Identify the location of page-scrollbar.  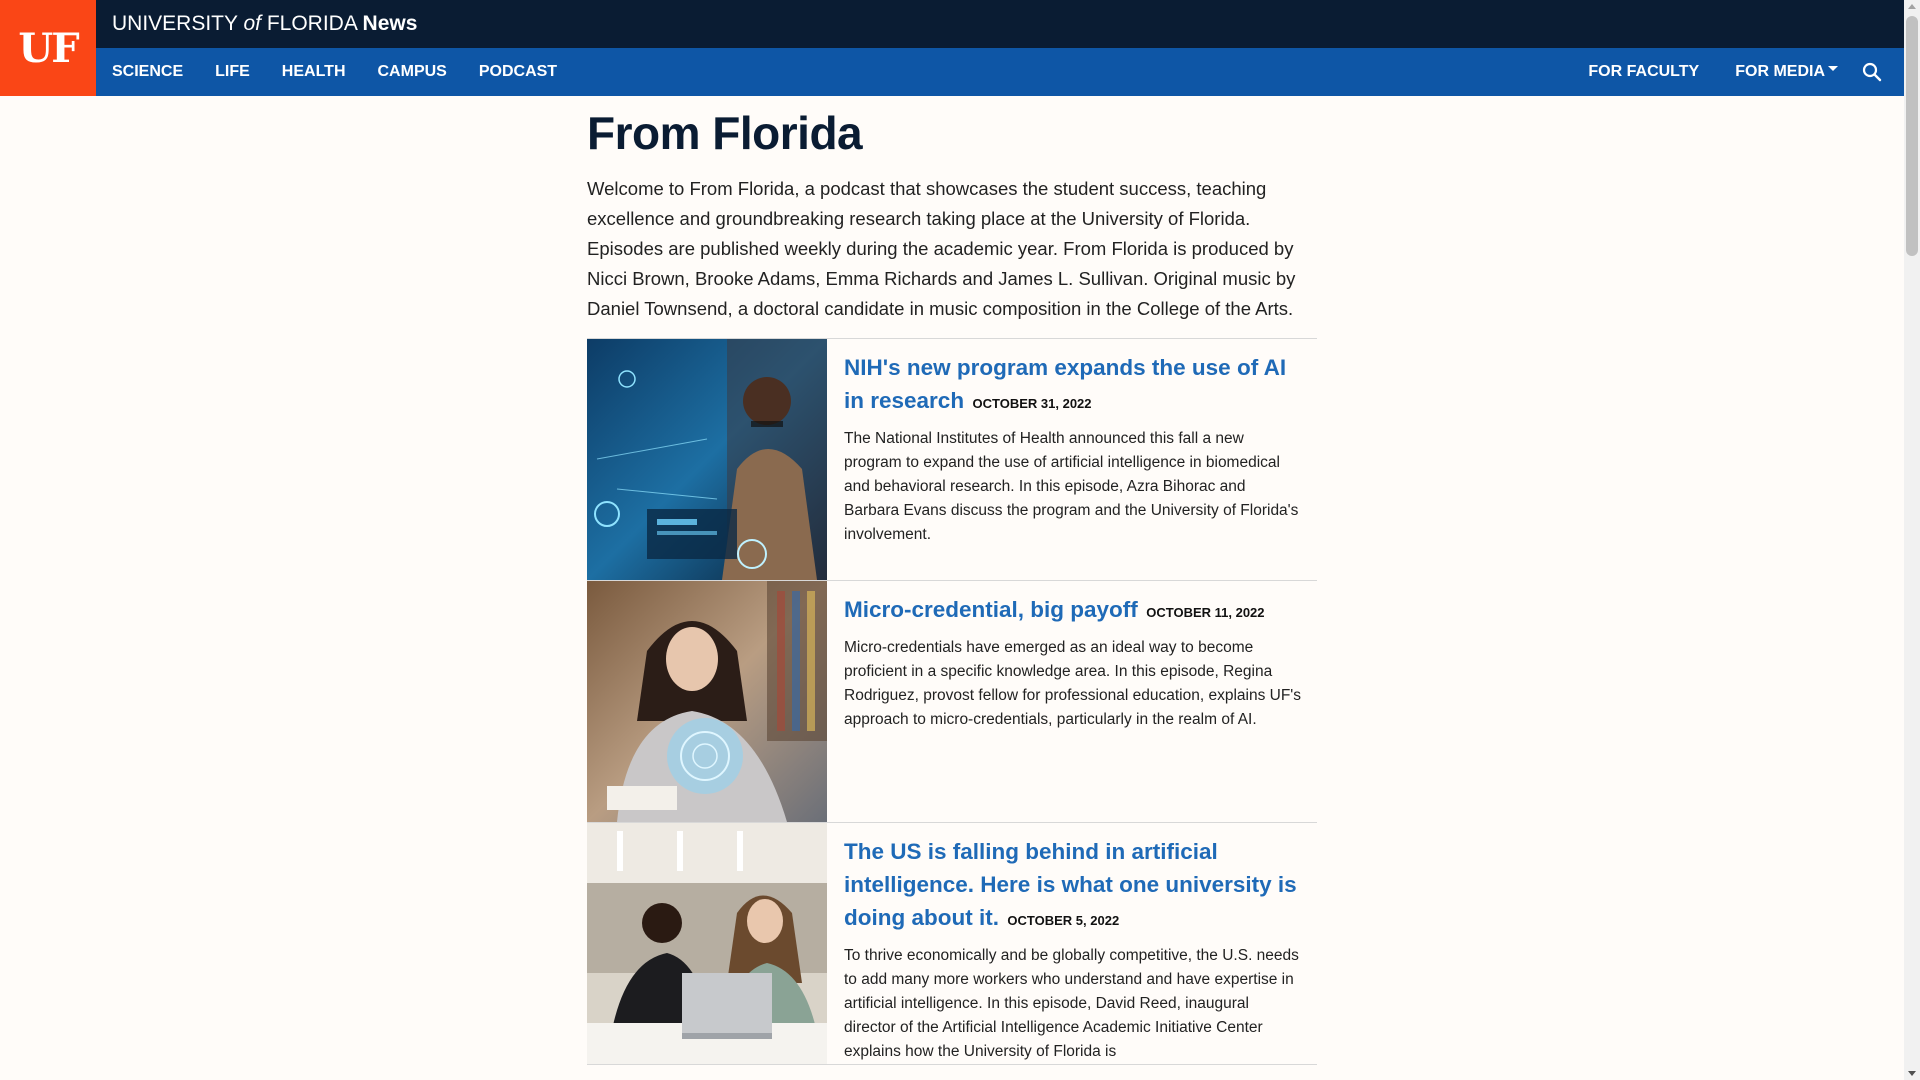
(1912, 540).